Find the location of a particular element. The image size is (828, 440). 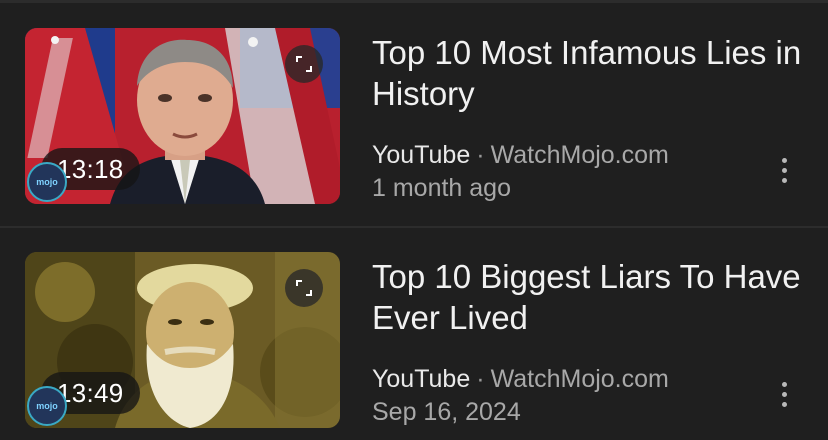

publish-date: Sep 16, 2024 is located at coordinates (446, 412).